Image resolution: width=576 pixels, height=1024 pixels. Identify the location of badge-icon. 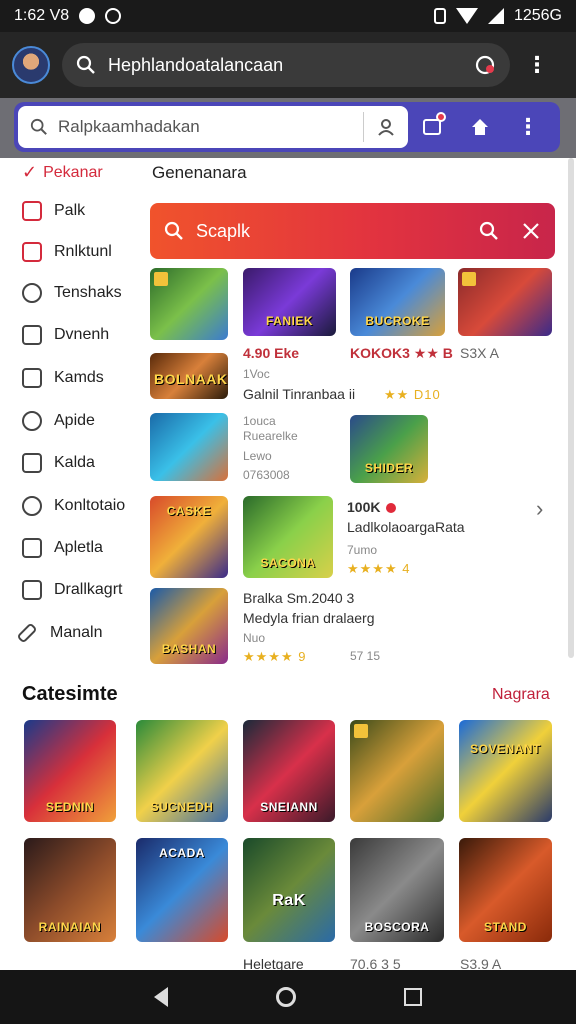
(361, 731).